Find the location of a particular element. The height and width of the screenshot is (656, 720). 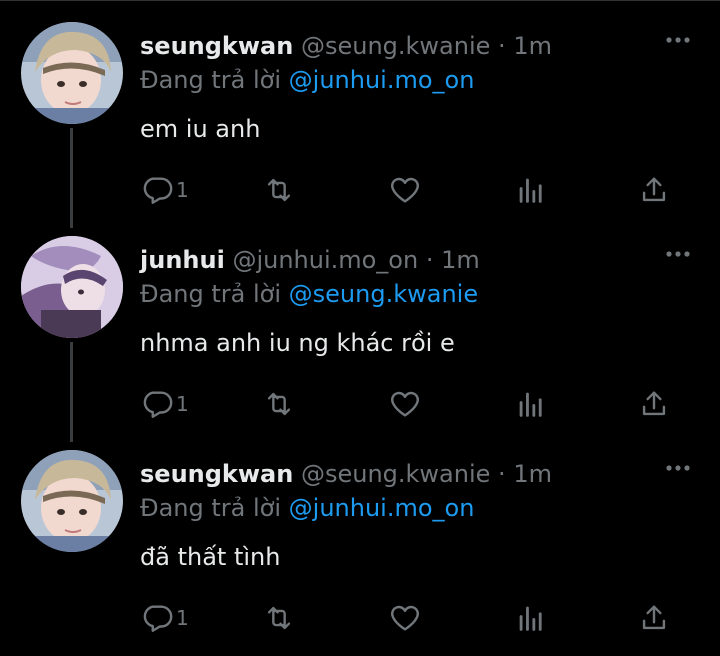

tweet-header: junhui @junhui.mo_on · 1m is located at coordinates (310, 260).